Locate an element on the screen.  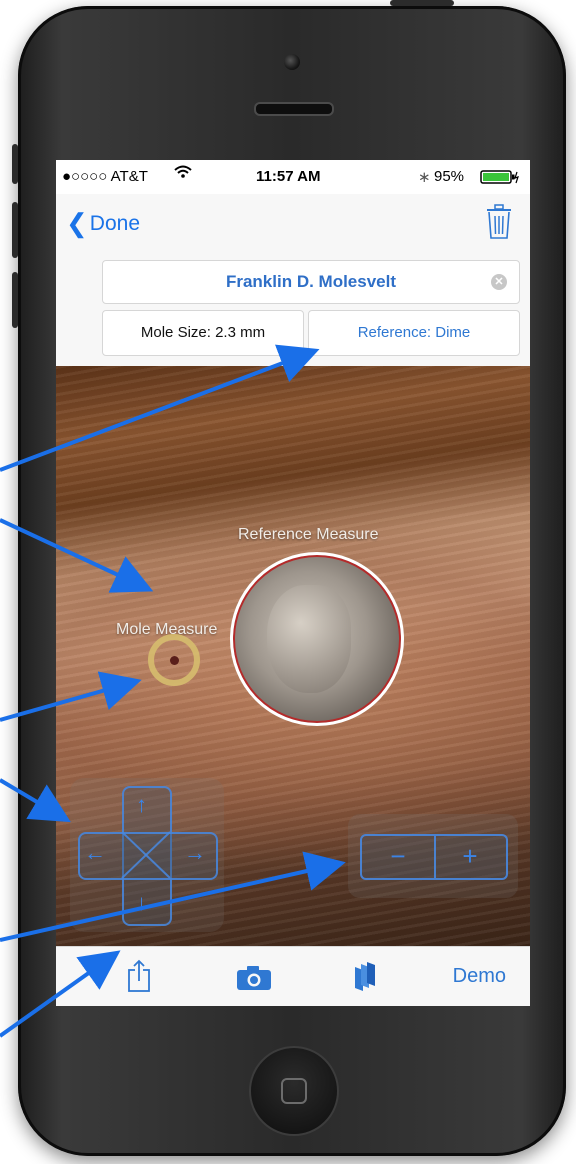
gallery-icon is located at coordinates (365, 979).